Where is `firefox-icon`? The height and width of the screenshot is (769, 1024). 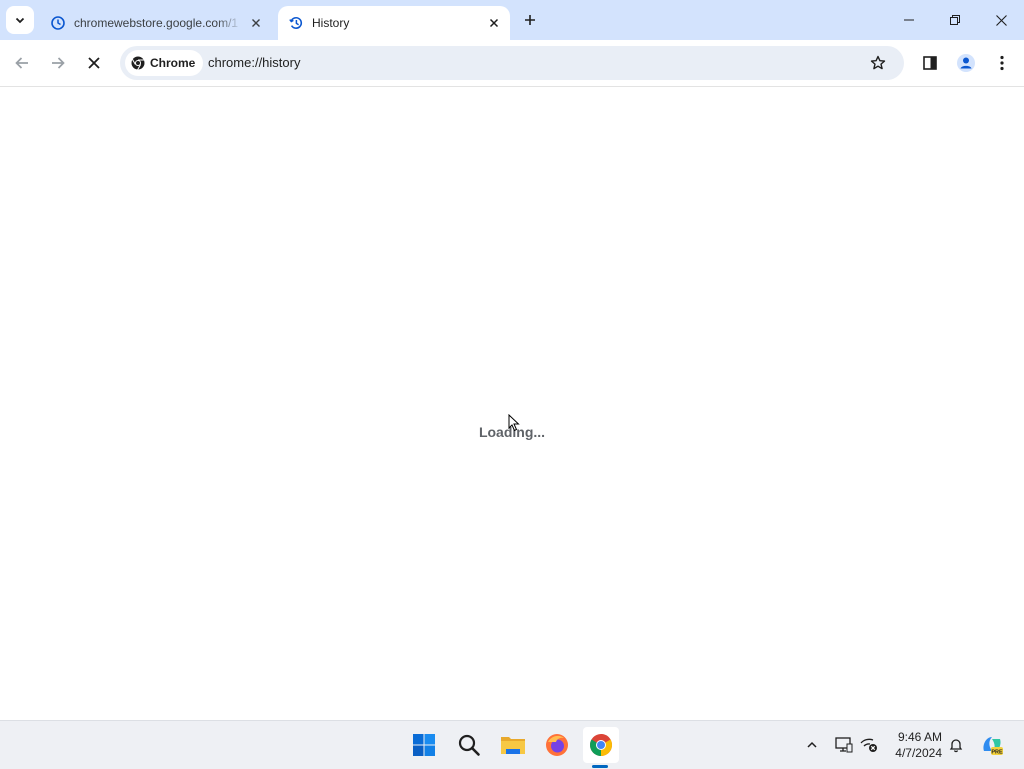
firefox-icon is located at coordinates (557, 745).